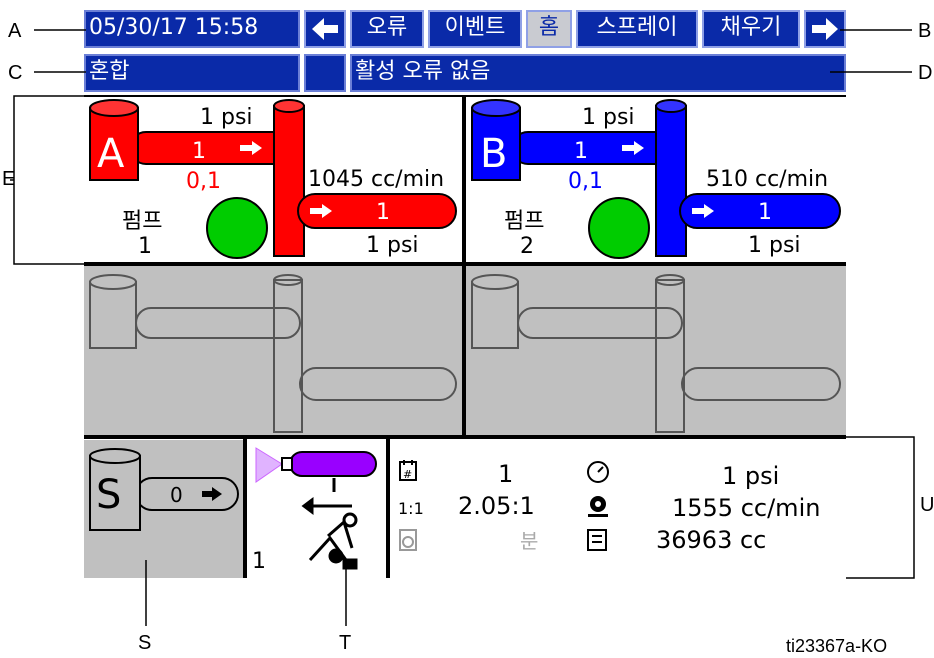 The image size is (934, 658). I want to click on callout-a: A, so click(15, 31).